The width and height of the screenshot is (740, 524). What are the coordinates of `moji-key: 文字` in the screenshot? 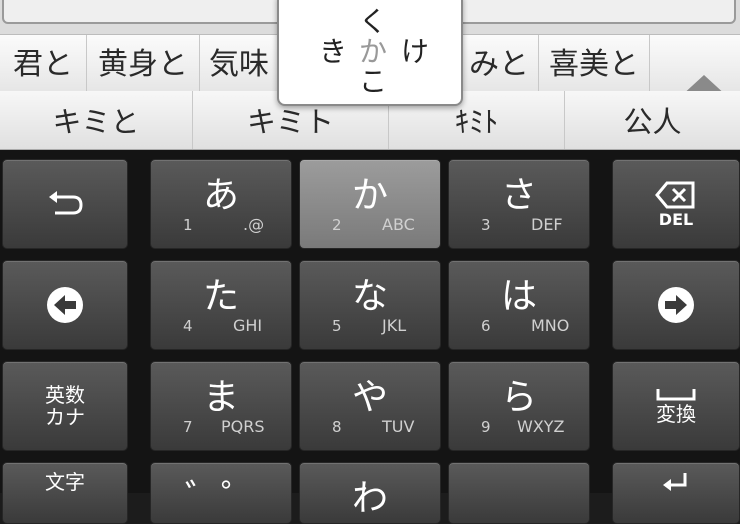 It's located at (65, 493).